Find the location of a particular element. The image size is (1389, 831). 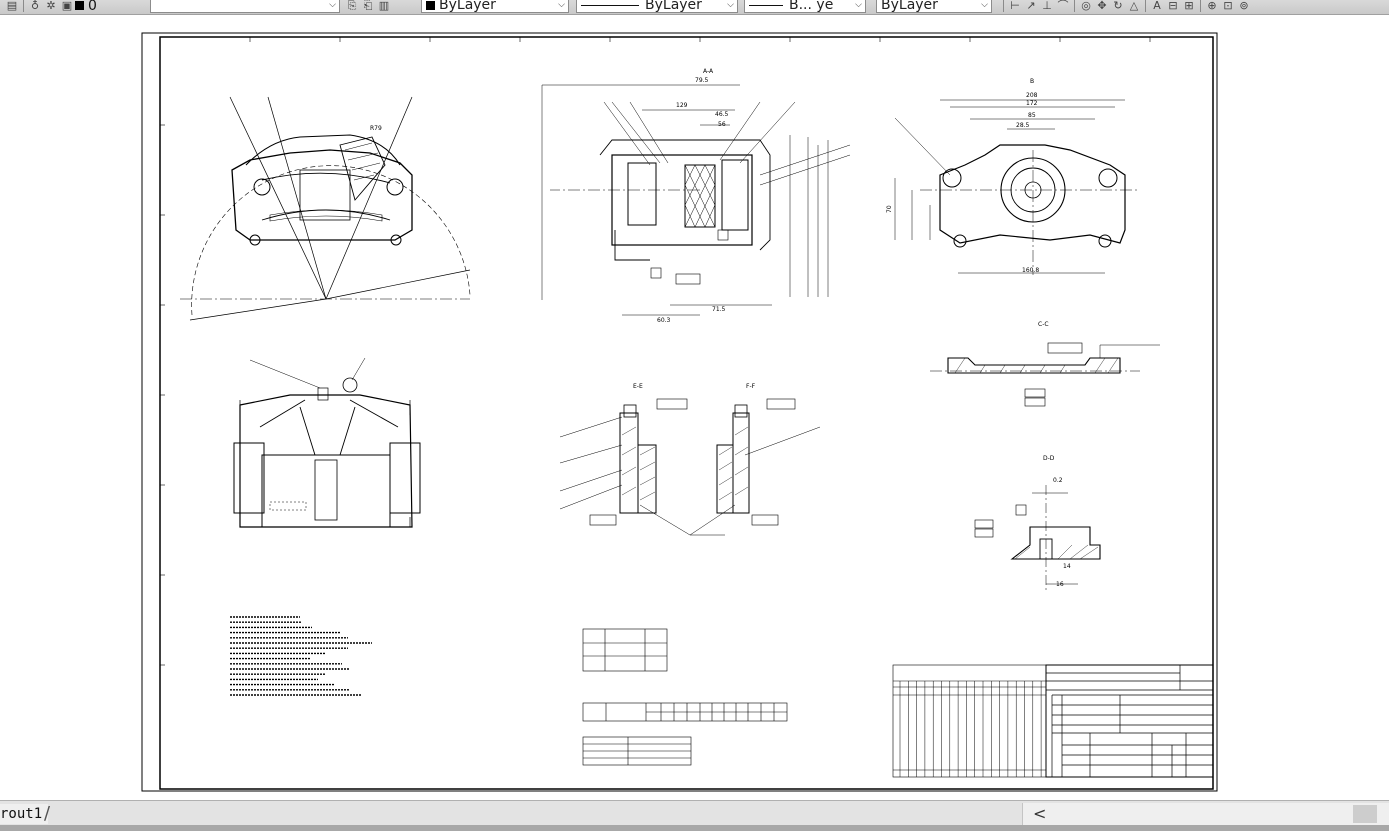

dimension-linear-icon: ⊢ is located at coordinates (1015, 6).